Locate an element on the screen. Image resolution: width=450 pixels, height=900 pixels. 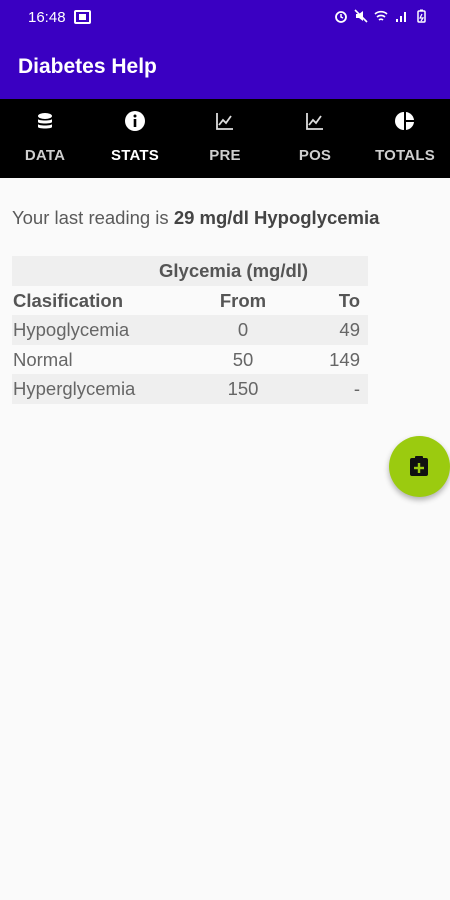
add-clipboard-icon is located at coordinates (419, 466).